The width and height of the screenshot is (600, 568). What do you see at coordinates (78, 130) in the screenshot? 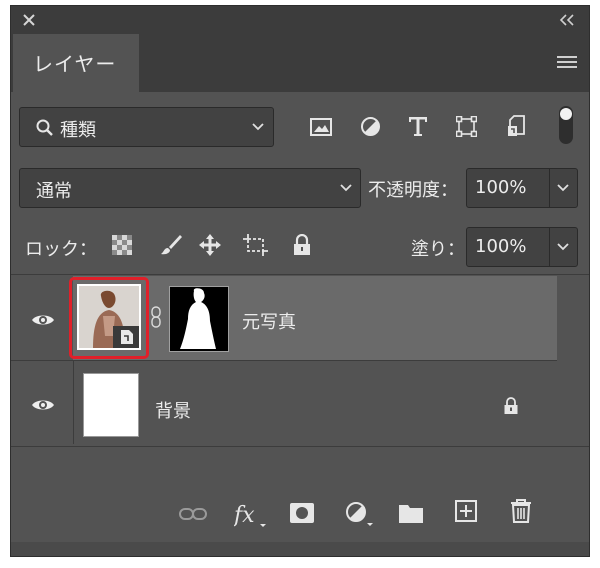
I see `filter-kind-label: 種類` at bounding box center [78, 130].